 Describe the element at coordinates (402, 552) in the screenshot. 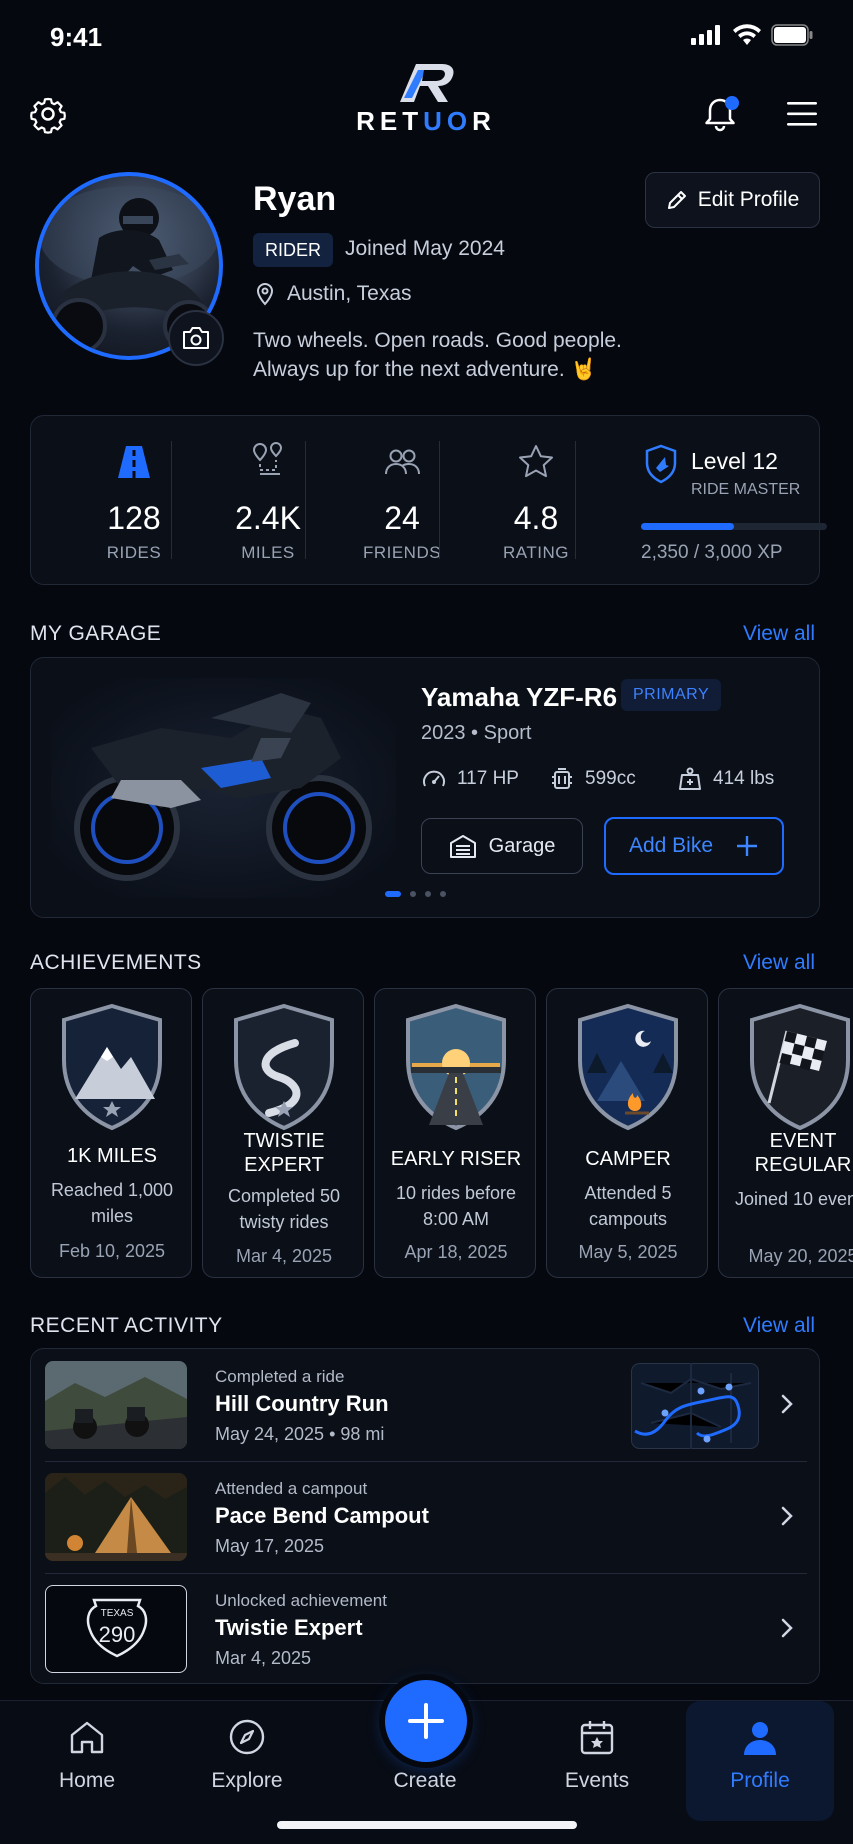

I see `stat-friends-label: FRIENDS` at that location.